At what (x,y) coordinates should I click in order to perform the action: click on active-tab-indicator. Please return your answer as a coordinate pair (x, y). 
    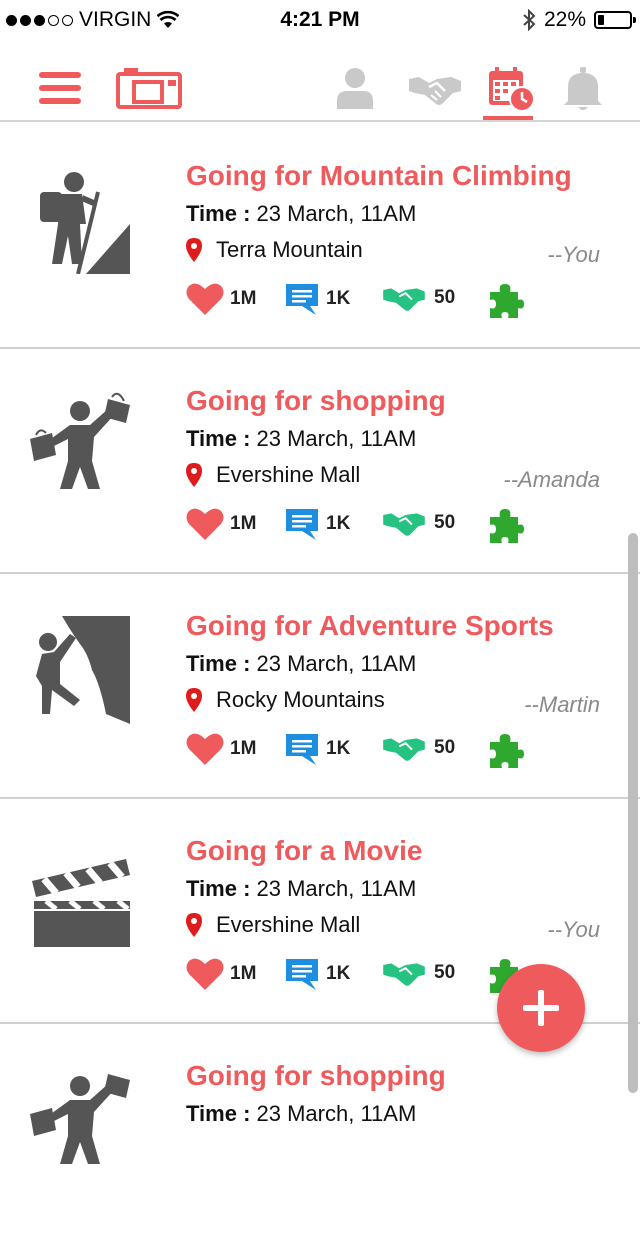
    Looking at the image, I should click on (508, 118).